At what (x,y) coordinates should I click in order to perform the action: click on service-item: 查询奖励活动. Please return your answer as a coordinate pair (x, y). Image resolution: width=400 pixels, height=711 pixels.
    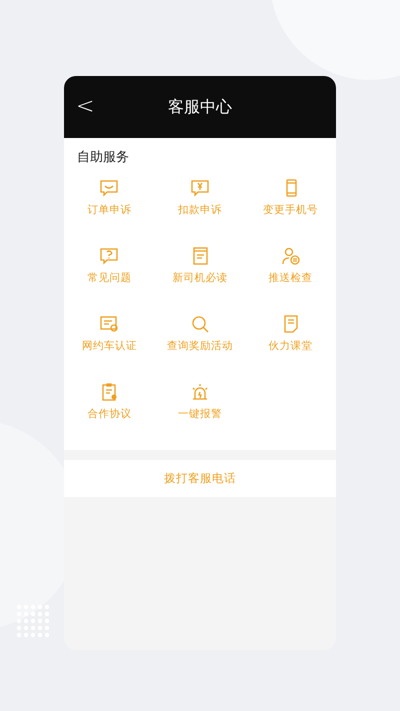
    Looking at the image, I should click on (199, 346).